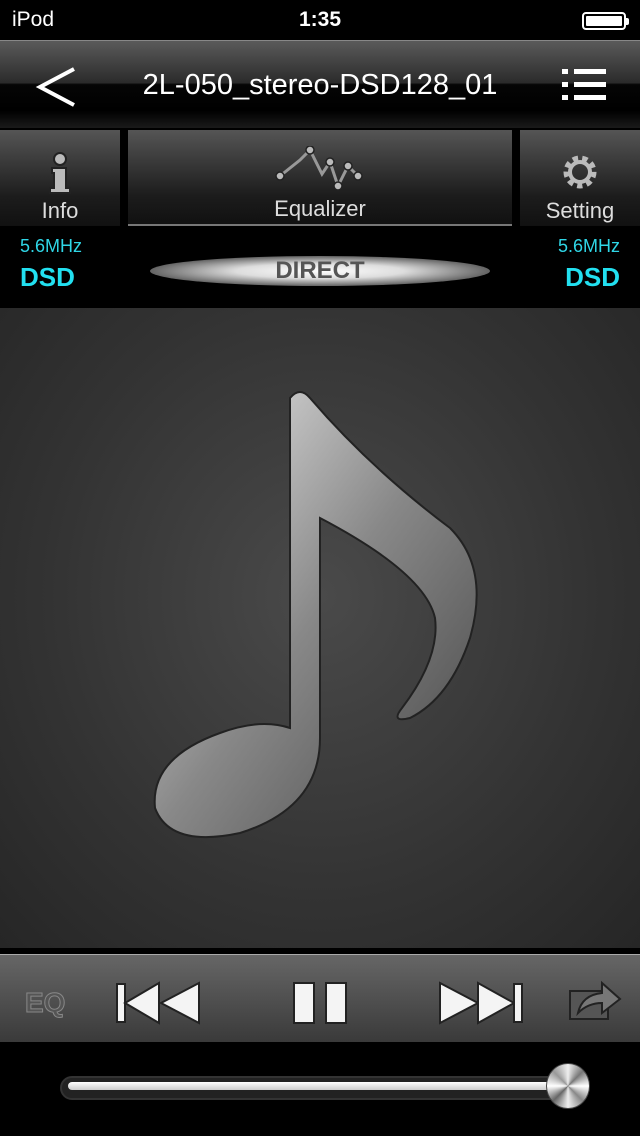 This screenshot has width=640, height=1136. What do you see at coordinates (158, 1003) in the screenshot?
I see `skip-previous-button` at bounding box center [158, 1003].